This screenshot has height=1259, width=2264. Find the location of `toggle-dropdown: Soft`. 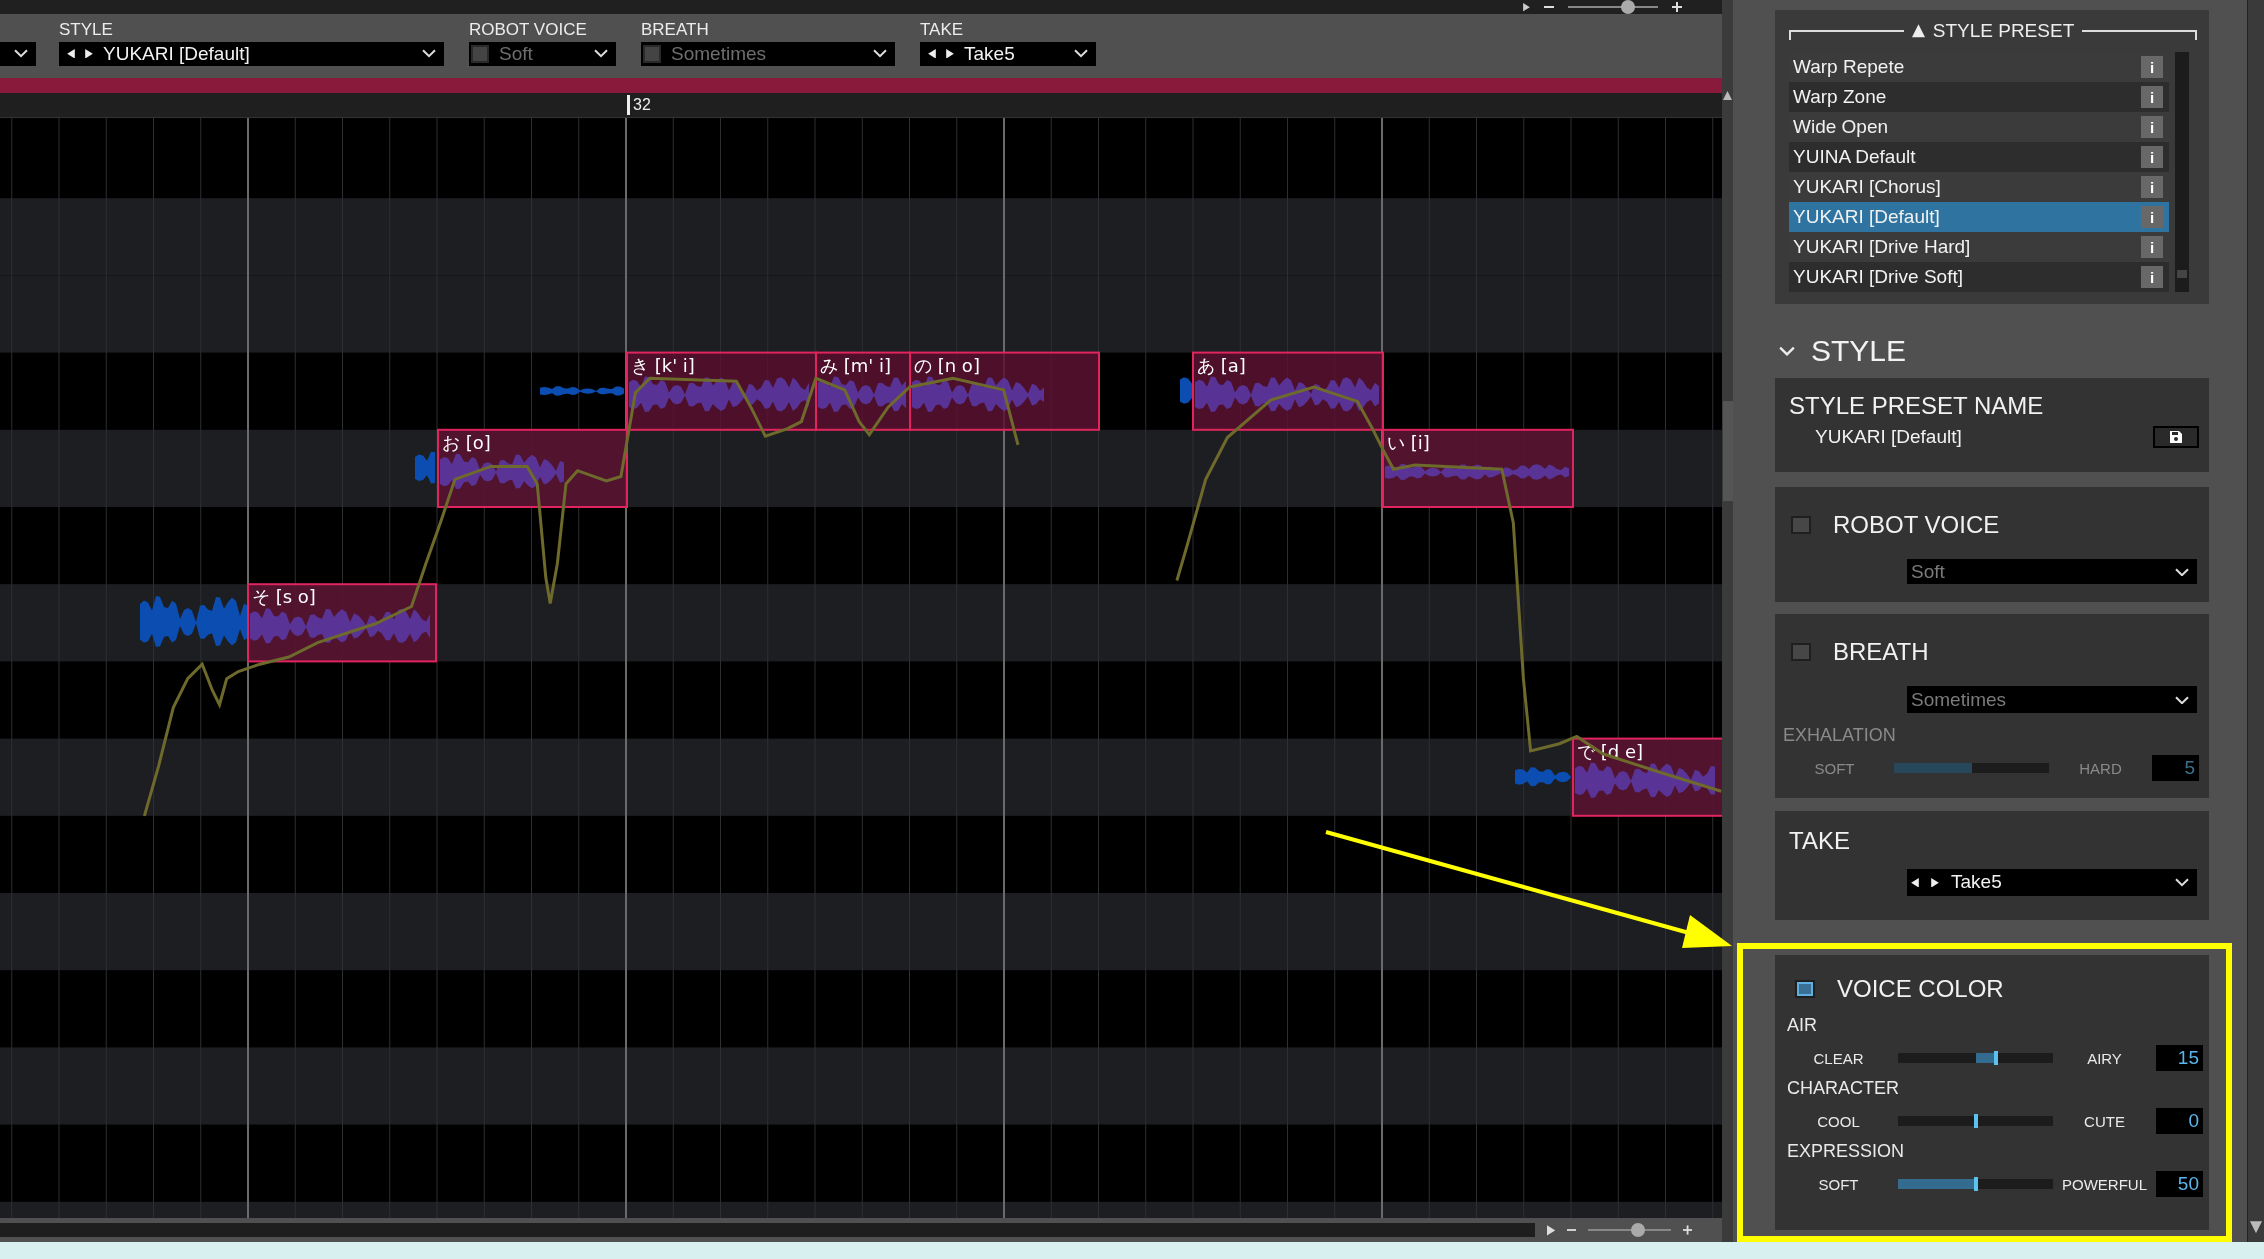

toggle-dropdown: Soft is located at coordinates (542, 53).